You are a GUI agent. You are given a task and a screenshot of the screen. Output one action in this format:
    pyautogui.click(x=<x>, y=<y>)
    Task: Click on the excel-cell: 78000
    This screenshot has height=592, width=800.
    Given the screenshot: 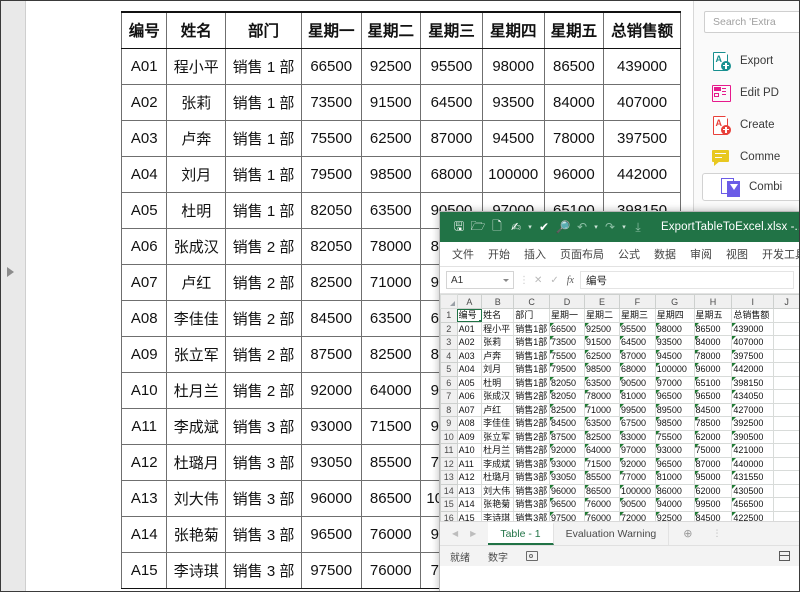 What is the action you would take?
    pyautogui.click(x=601, y=396)
    